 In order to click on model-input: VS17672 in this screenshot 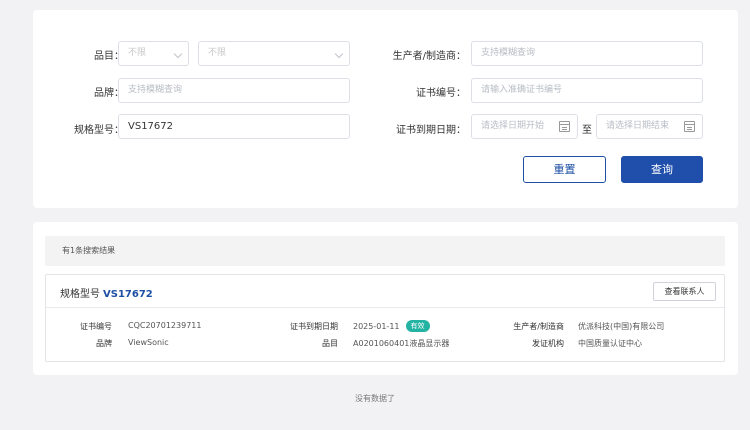, I will do `click(234, 126)`.